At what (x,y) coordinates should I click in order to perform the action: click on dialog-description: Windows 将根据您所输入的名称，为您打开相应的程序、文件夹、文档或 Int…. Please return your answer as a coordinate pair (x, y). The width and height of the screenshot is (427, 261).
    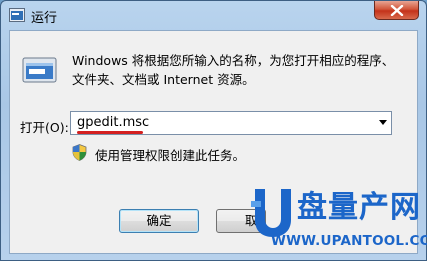
    Looking at the image, I should click on (233, 70).